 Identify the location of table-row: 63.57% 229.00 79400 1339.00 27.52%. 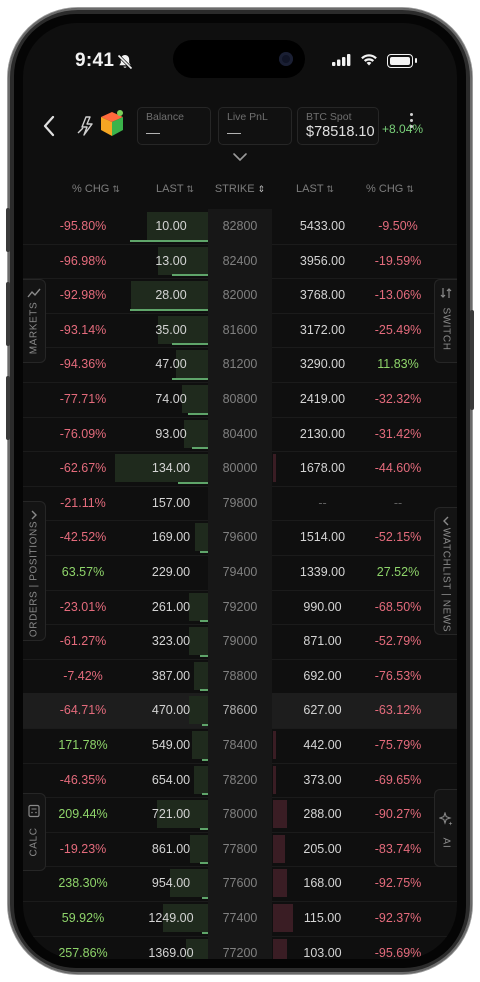
(240, 573).